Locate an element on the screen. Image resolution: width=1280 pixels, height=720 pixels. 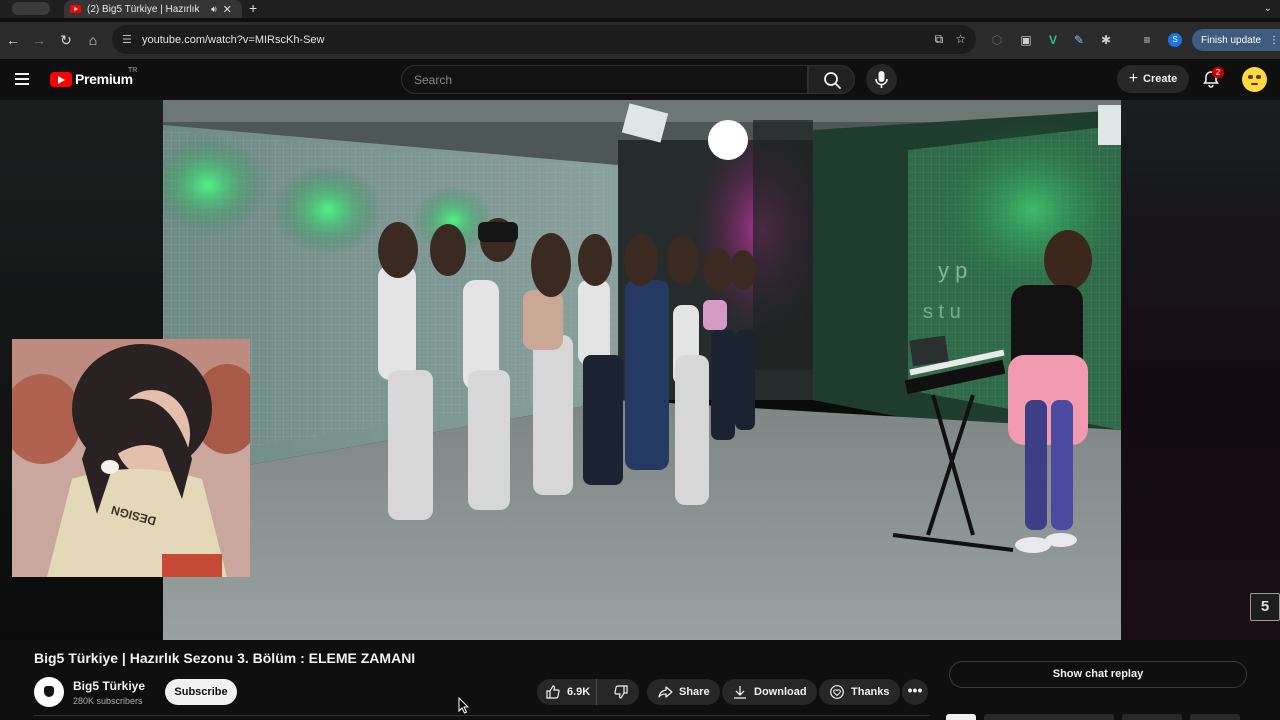
thanks-button: Thanks is located at coordinates (859, 692).